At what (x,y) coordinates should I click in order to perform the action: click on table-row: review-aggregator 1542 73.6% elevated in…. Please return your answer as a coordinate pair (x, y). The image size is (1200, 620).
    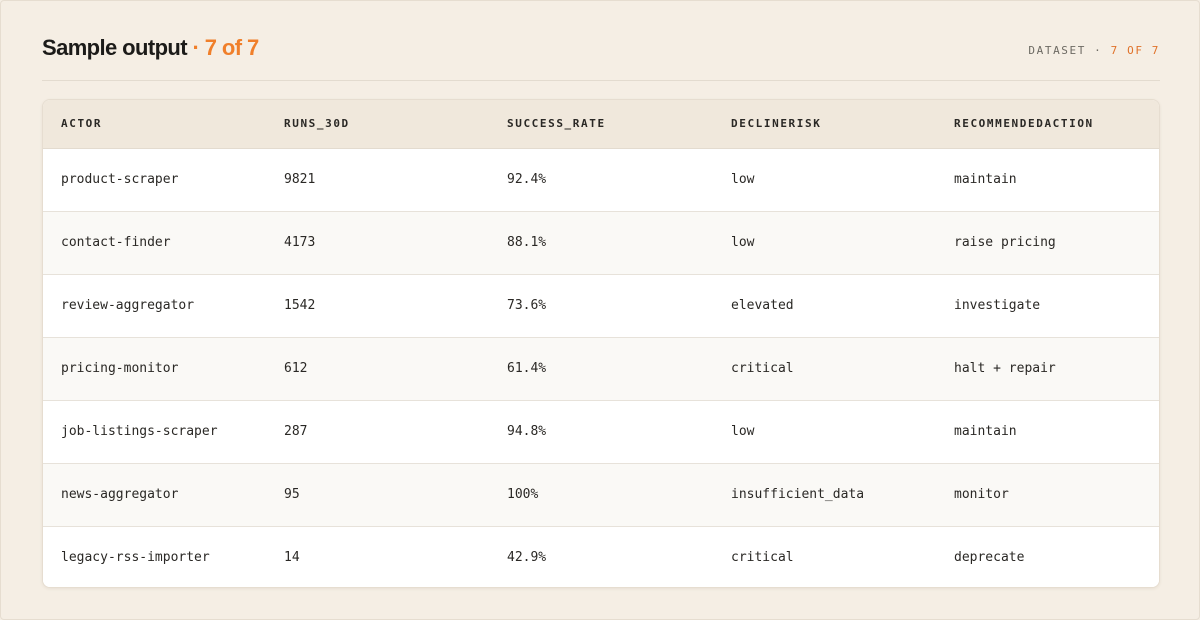
    Looking at the image, I should click on (601, 306).